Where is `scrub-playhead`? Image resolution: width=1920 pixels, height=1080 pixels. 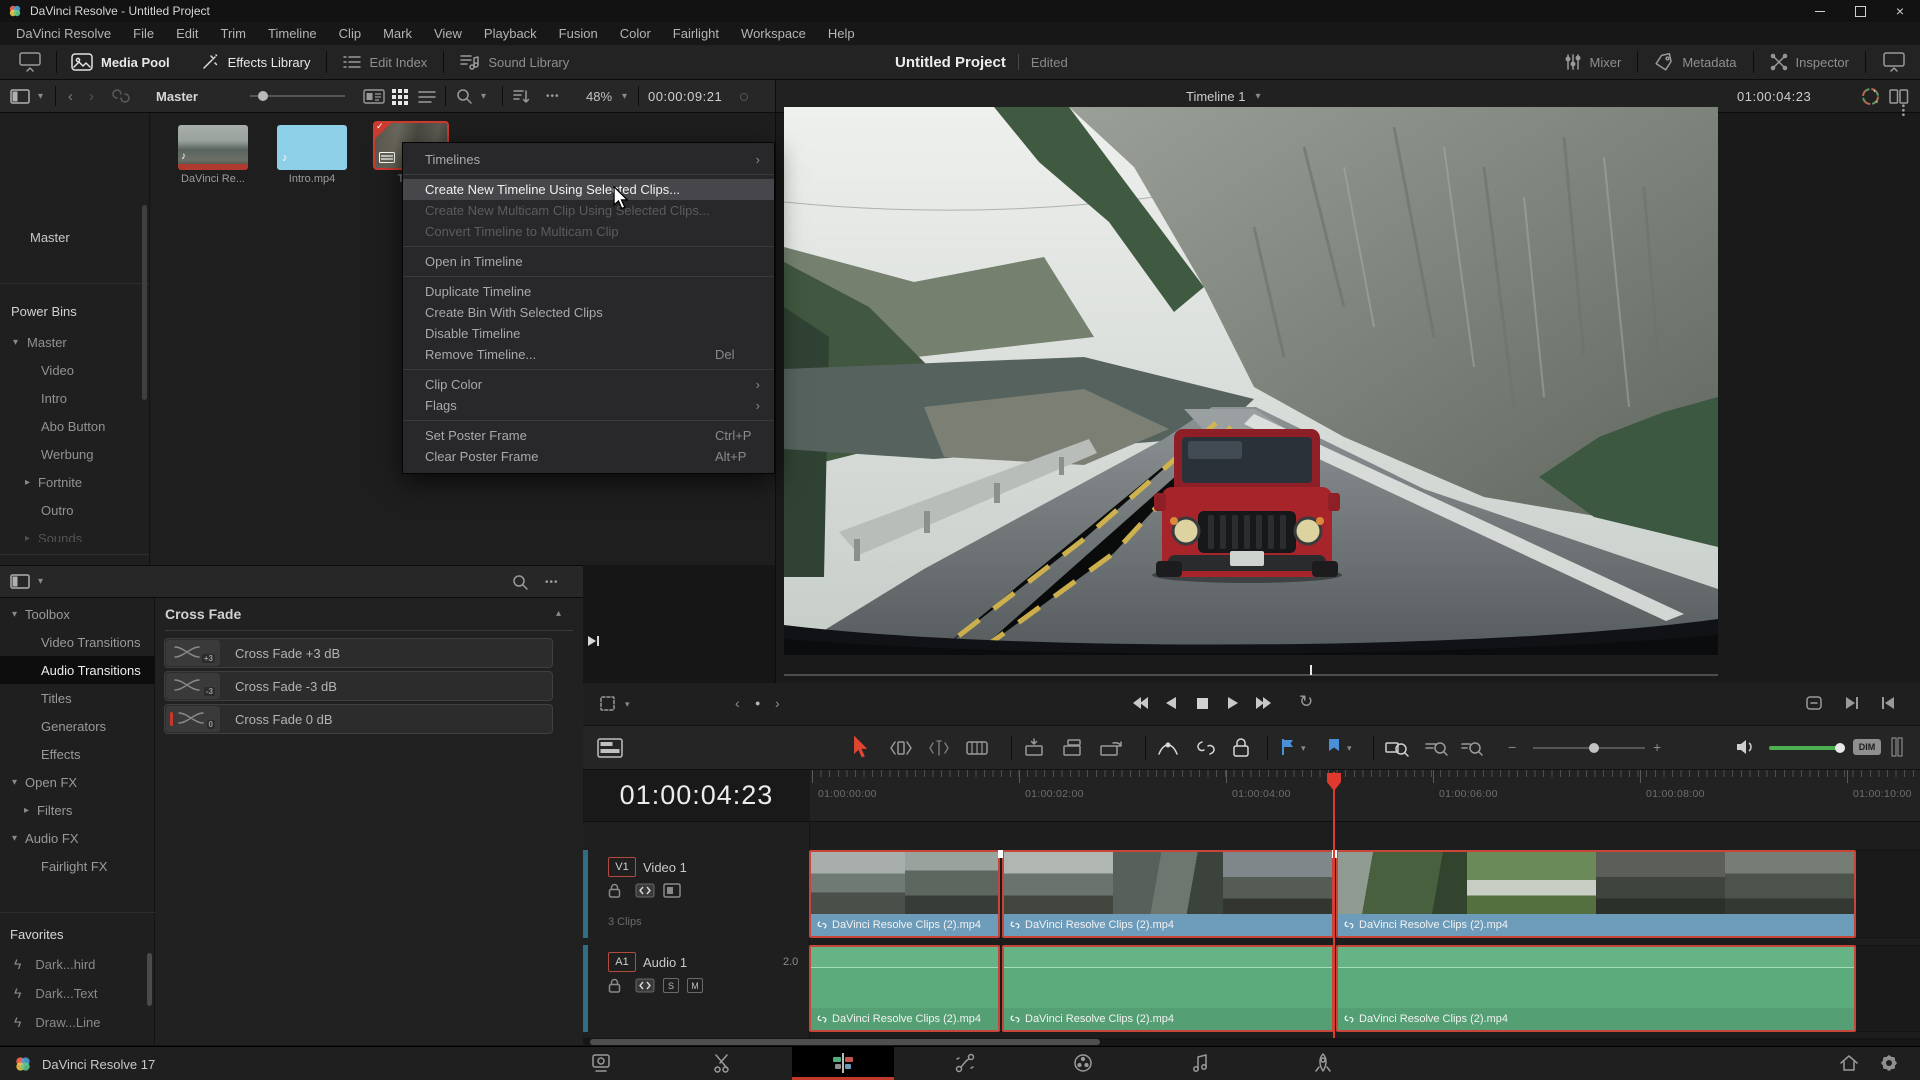
scrub-playhead is located at coordinates (1311, 670).